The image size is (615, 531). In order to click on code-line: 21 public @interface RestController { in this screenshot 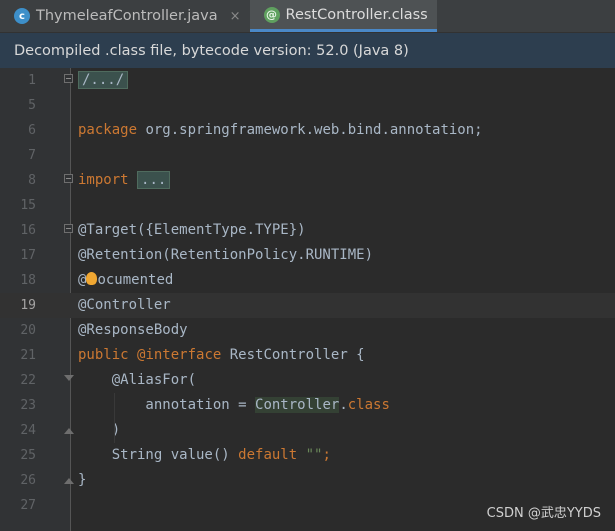, I will do `click(307, 355)`.